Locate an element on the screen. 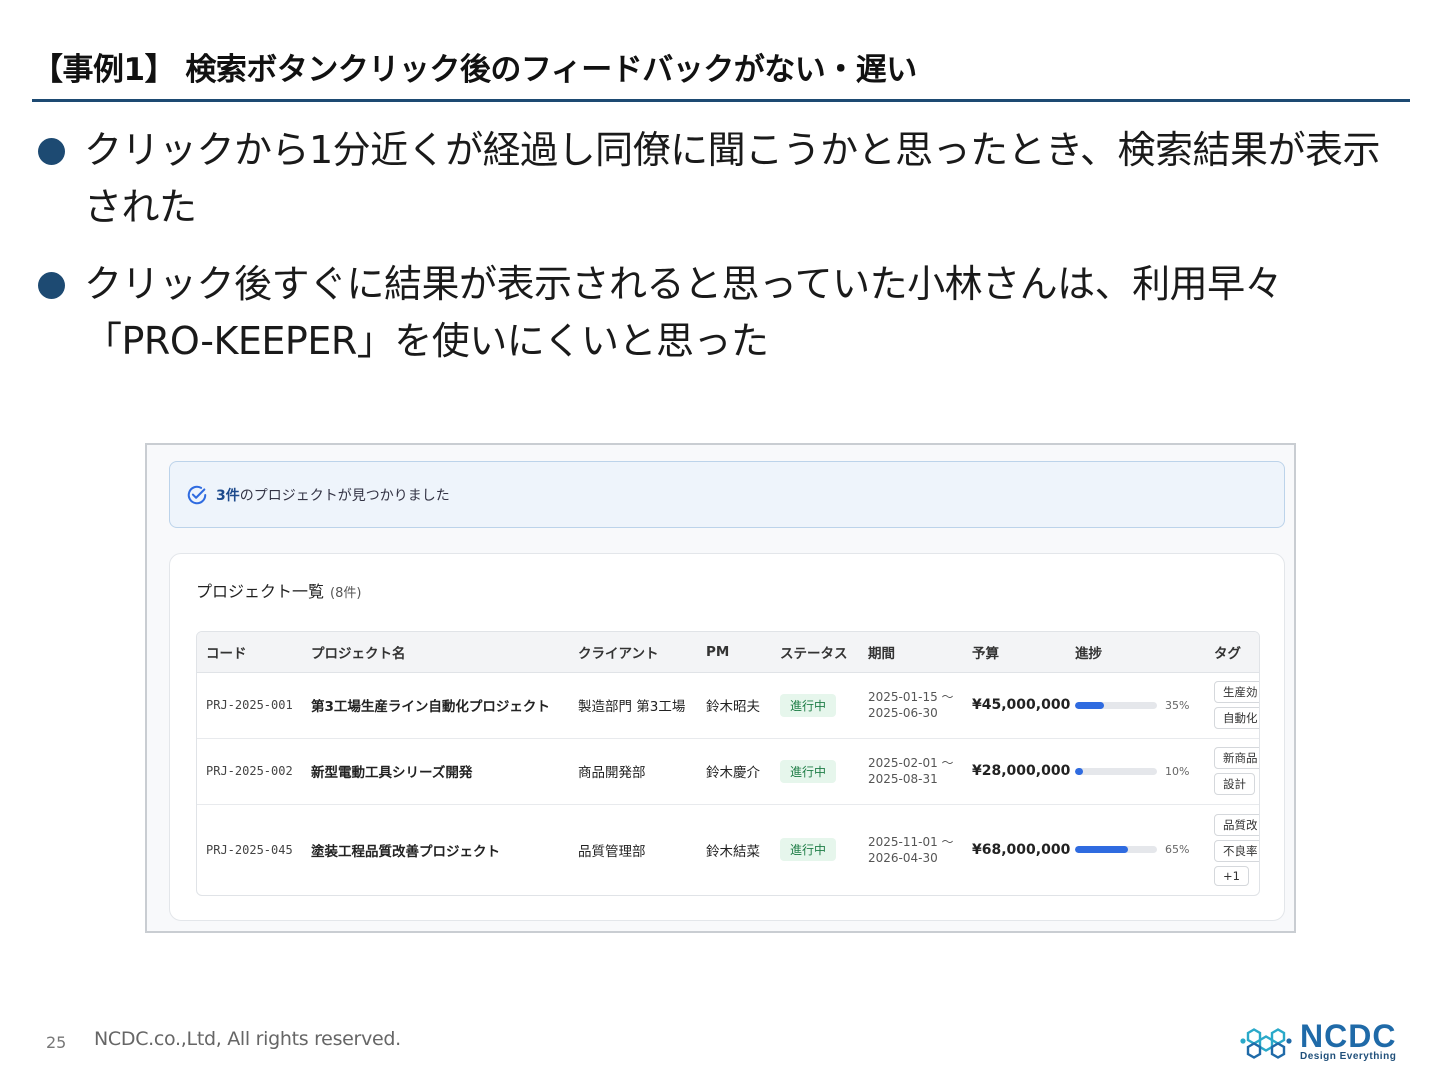 This screenshot has width=1440, height=1080. tags-cell: 新商品 設計 is located at coordinates (1232, 771).